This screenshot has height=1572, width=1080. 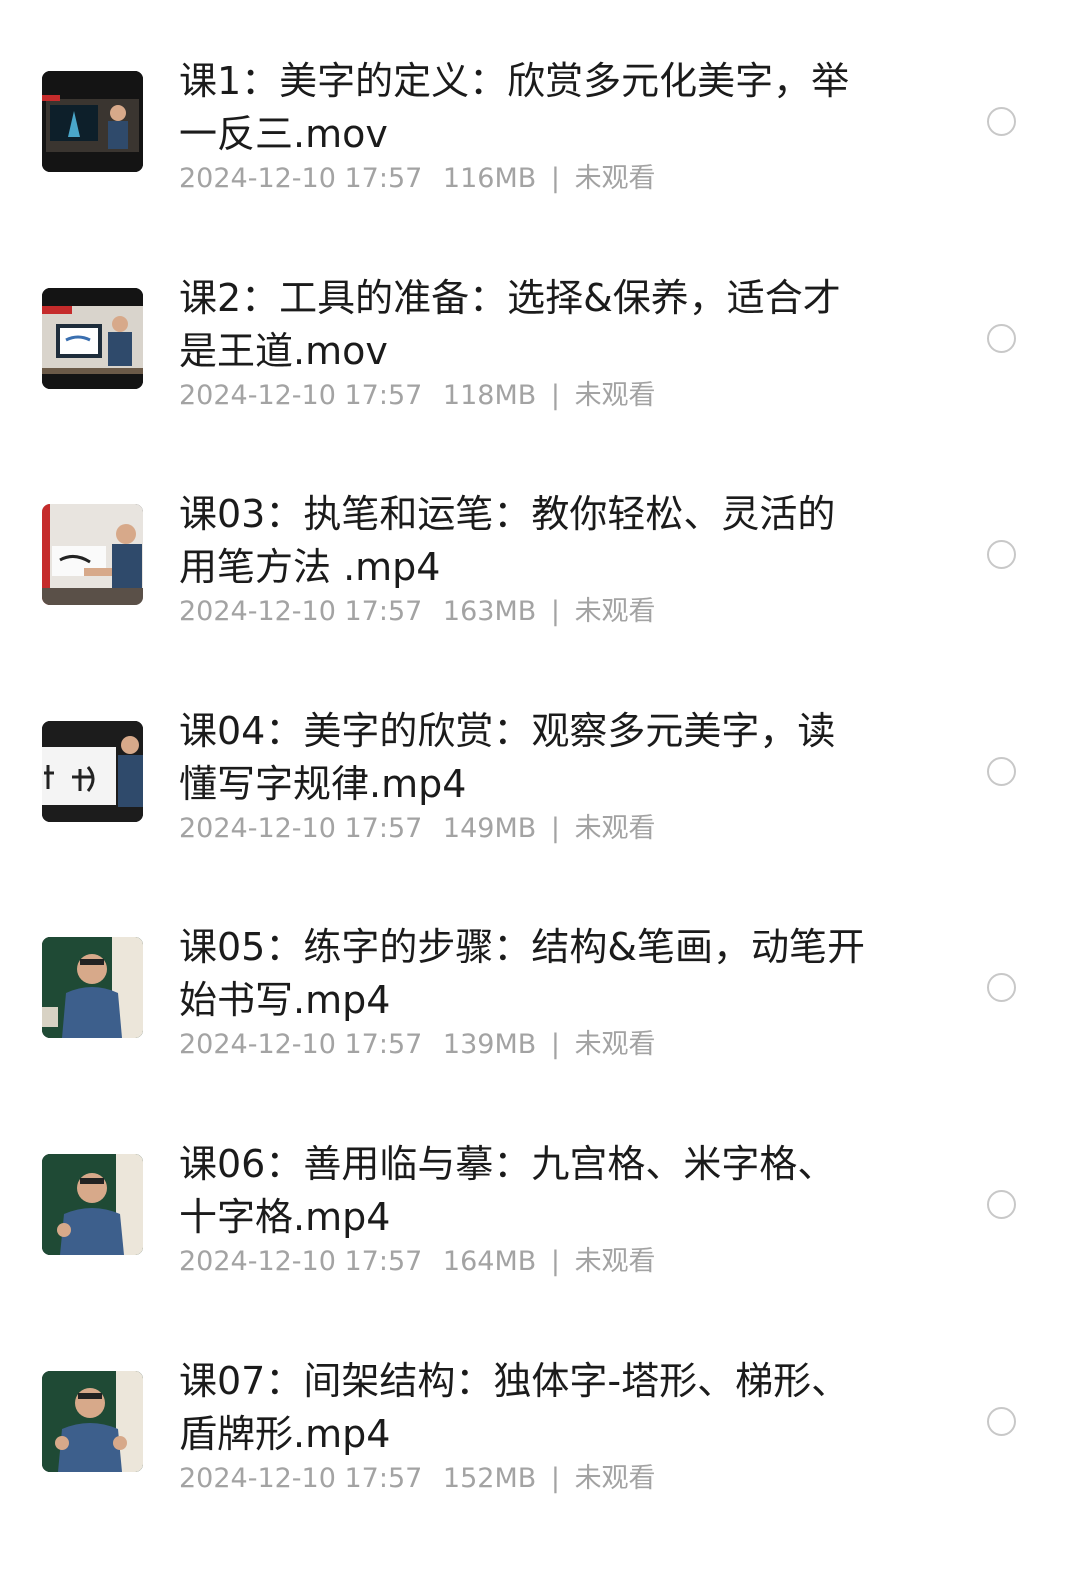 I want to click on file-title: 课1：美字的定义：欣赏多元化美字，举 一反三.mov, so click(x=539, y=108).